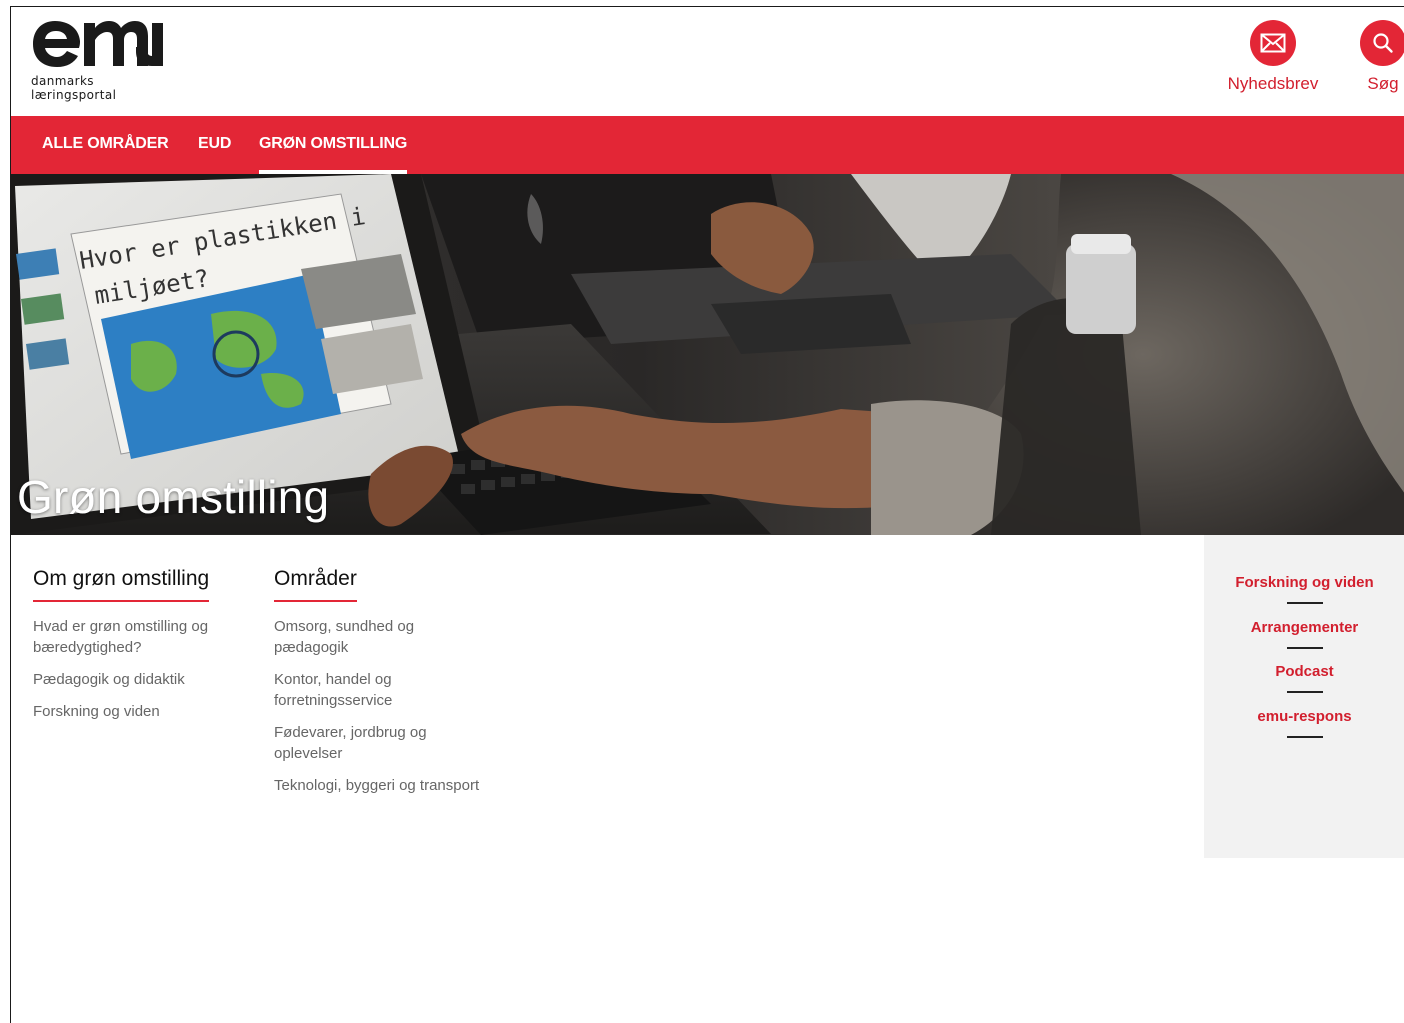 The width and height of the screenshot is (1404, 1023). Describe the element at coordinates (74, 88) in the screenshot. I see `logo-tagline: danmarks læringsportal` at that location.